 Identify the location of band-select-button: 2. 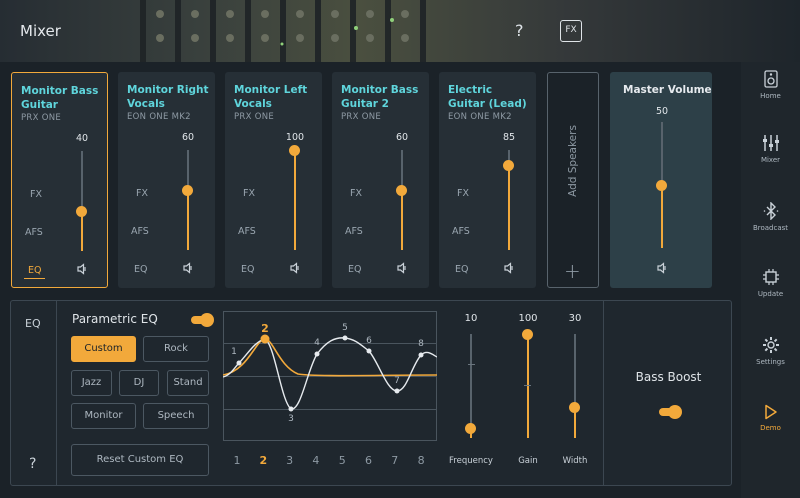
(263, 460).